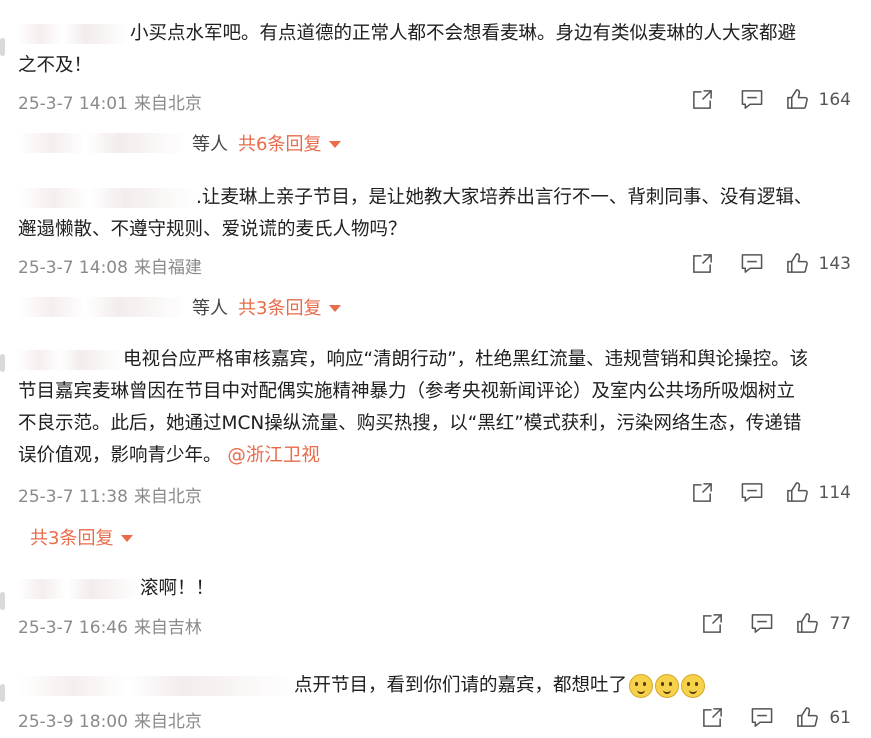 Image resolution: width=871 pixels, height=738 pixels. What do you see at coordinates (73, 104) in the screenshot?
I see `timestamp: 25-3-7 14:01` at bounding box center [73, 104].